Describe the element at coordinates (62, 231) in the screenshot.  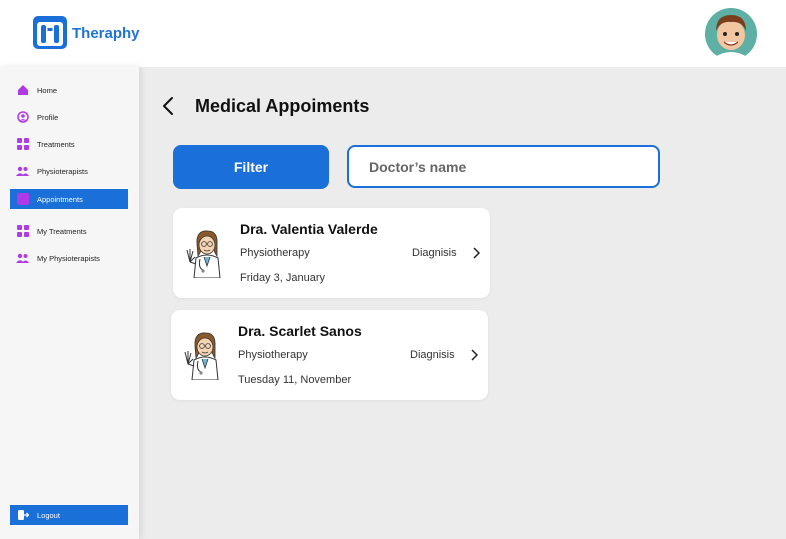
I see `sidebar-item-label: My Treatments` at that location.